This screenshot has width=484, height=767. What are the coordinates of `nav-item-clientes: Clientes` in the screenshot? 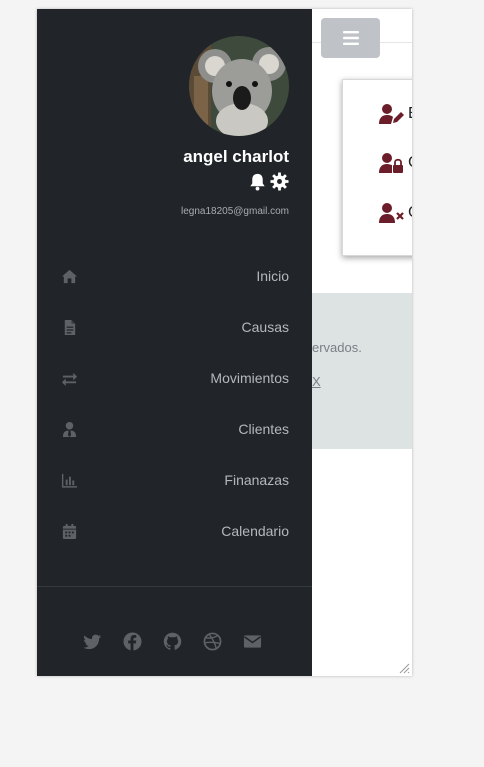 It's located at (174, 430).